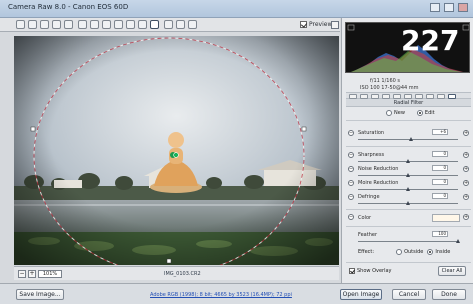 The image size is (473, 304). I want to click on color-minus-icon: −, so click(351, 217).